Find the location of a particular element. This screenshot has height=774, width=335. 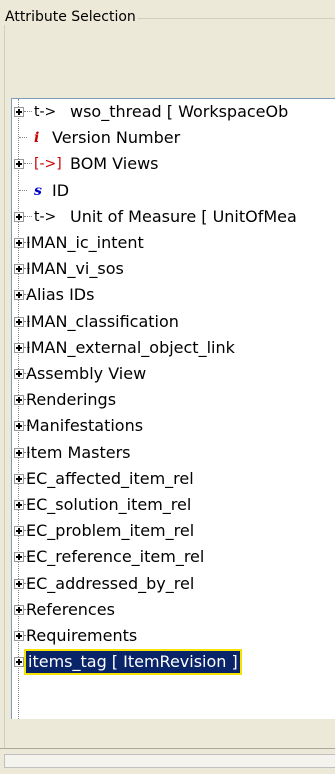

tree-item-label: EC_solution_item_rel is located at coordinates (109, 504).